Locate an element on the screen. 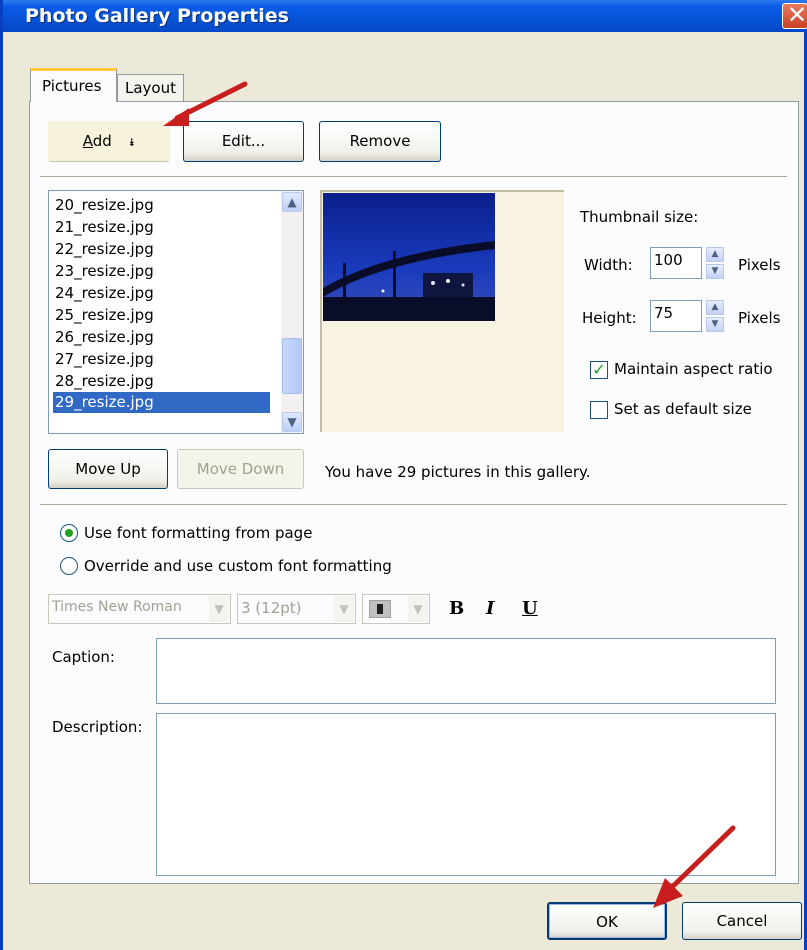  override-font-radio is located at coordinates (69, 566).